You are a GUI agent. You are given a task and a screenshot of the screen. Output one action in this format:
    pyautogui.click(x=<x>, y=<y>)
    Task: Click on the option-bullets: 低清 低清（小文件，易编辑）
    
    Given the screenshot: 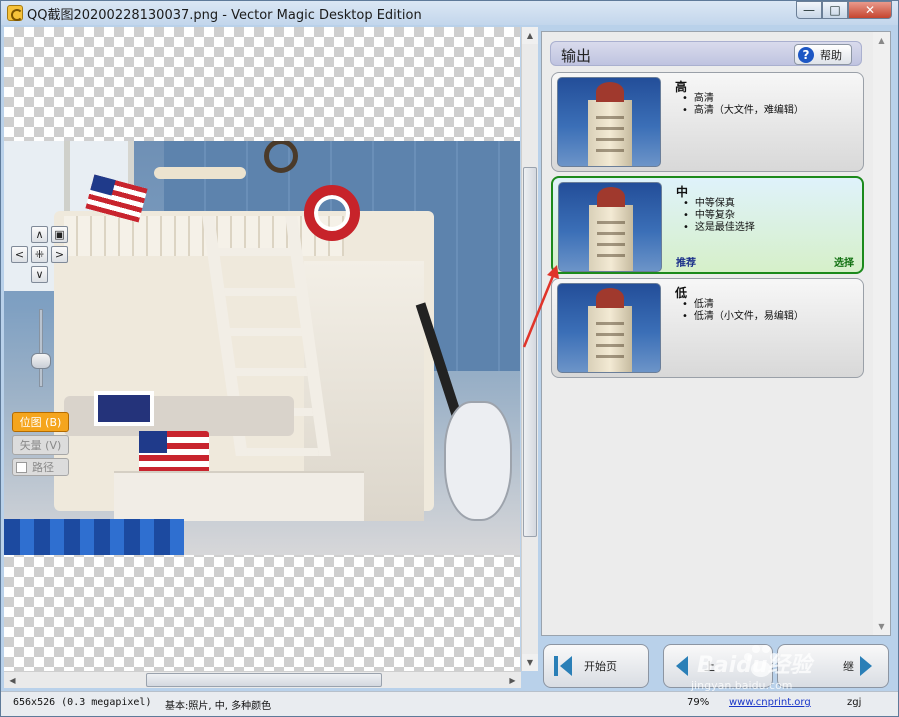 What is the action you would take?
    pyautogui.click(x=743, y=311)
    